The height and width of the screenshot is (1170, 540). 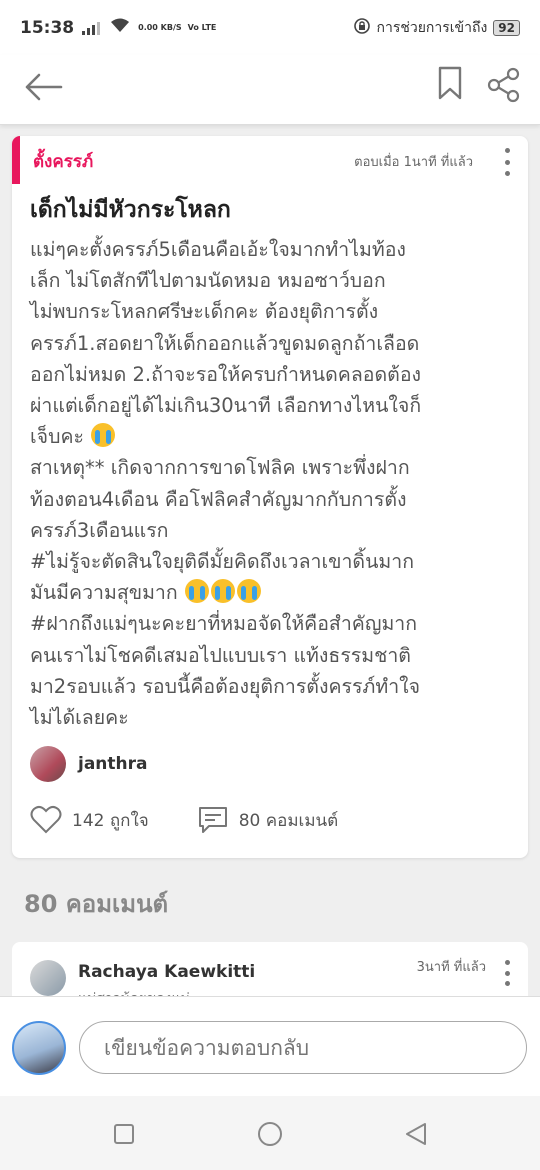 I want to click on app-bar, so click(x=270, y=90).